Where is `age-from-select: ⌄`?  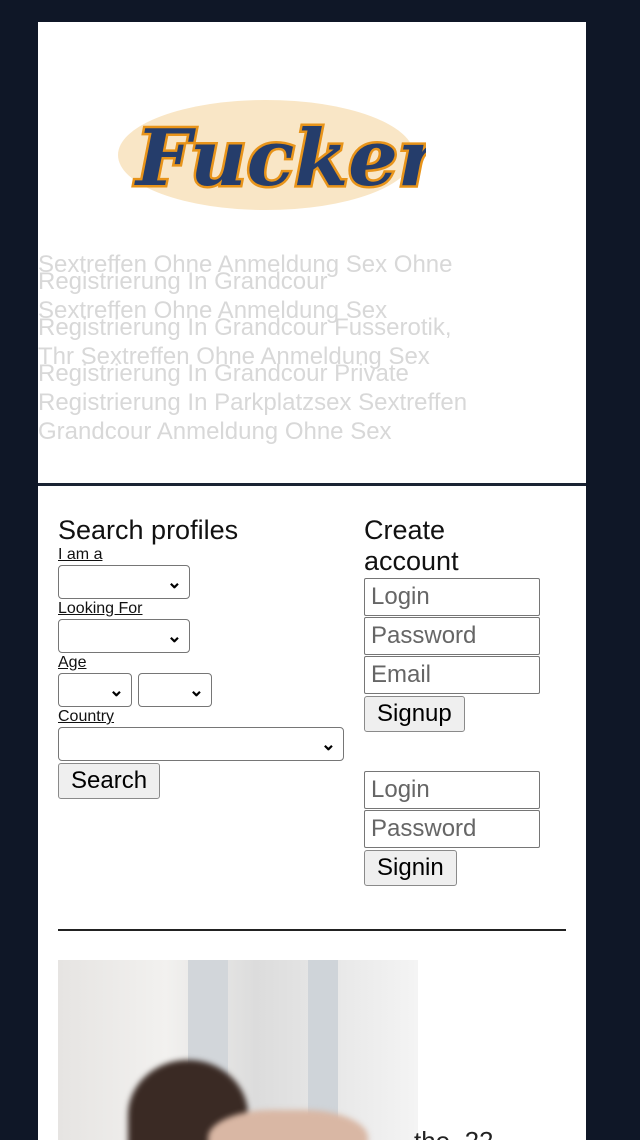 age-from-select: ⌄ is located at coordinates (95, 690).